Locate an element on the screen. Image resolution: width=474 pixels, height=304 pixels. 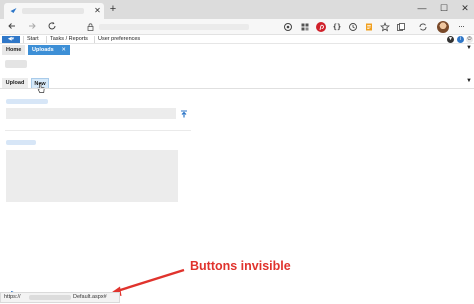
new-tab-button: + is located at coordinates (113, 9).